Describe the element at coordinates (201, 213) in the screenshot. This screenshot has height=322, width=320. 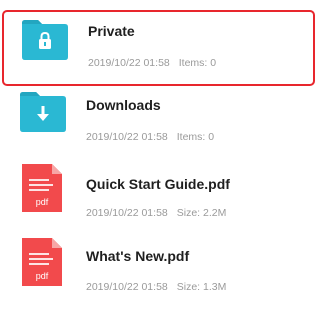
I see `file-size: Size: 2.2M` at that location.